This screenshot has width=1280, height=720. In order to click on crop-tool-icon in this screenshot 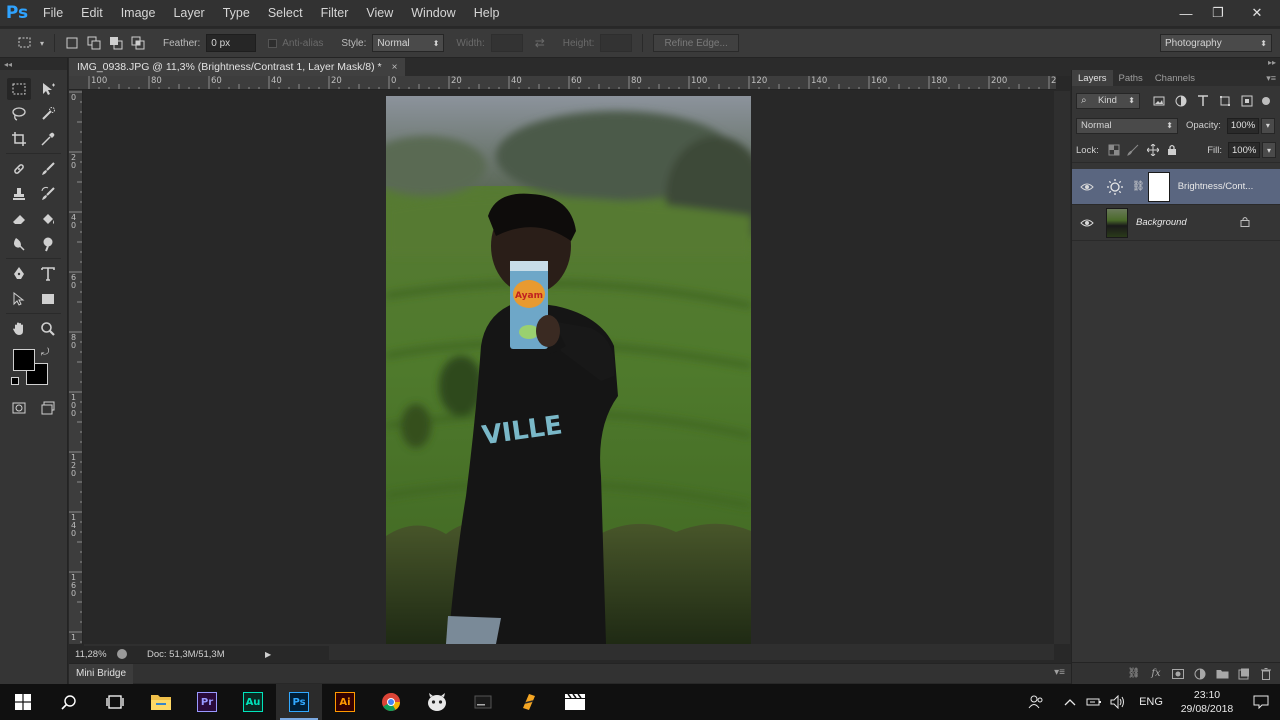, I will do `click(19, 139)`.